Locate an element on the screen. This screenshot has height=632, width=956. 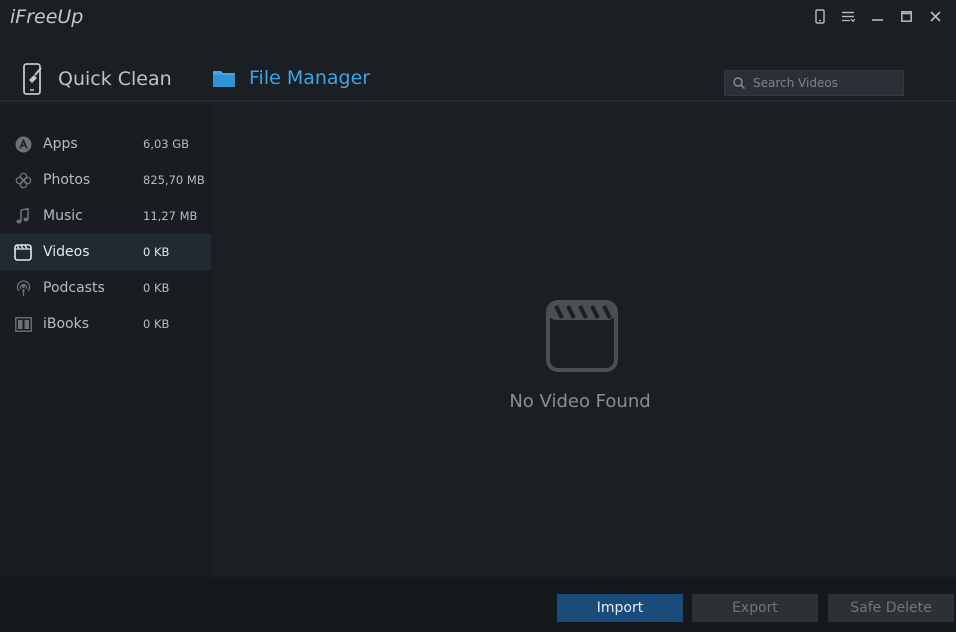
window-controls is located at coordinates (877, 16).